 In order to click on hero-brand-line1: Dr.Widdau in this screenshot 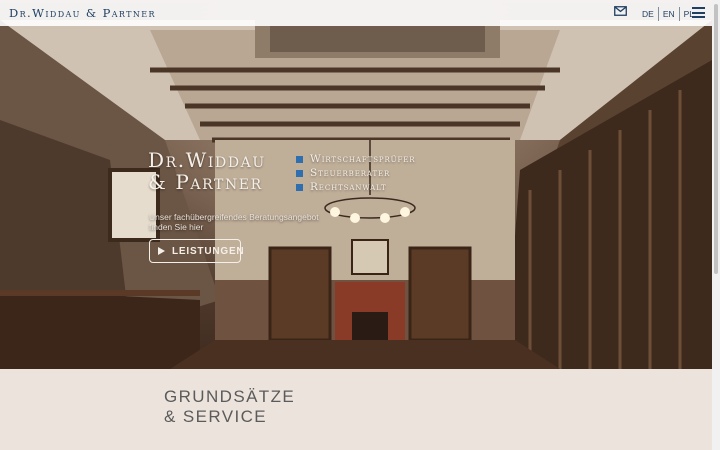, I will do `click(207, 160)`.